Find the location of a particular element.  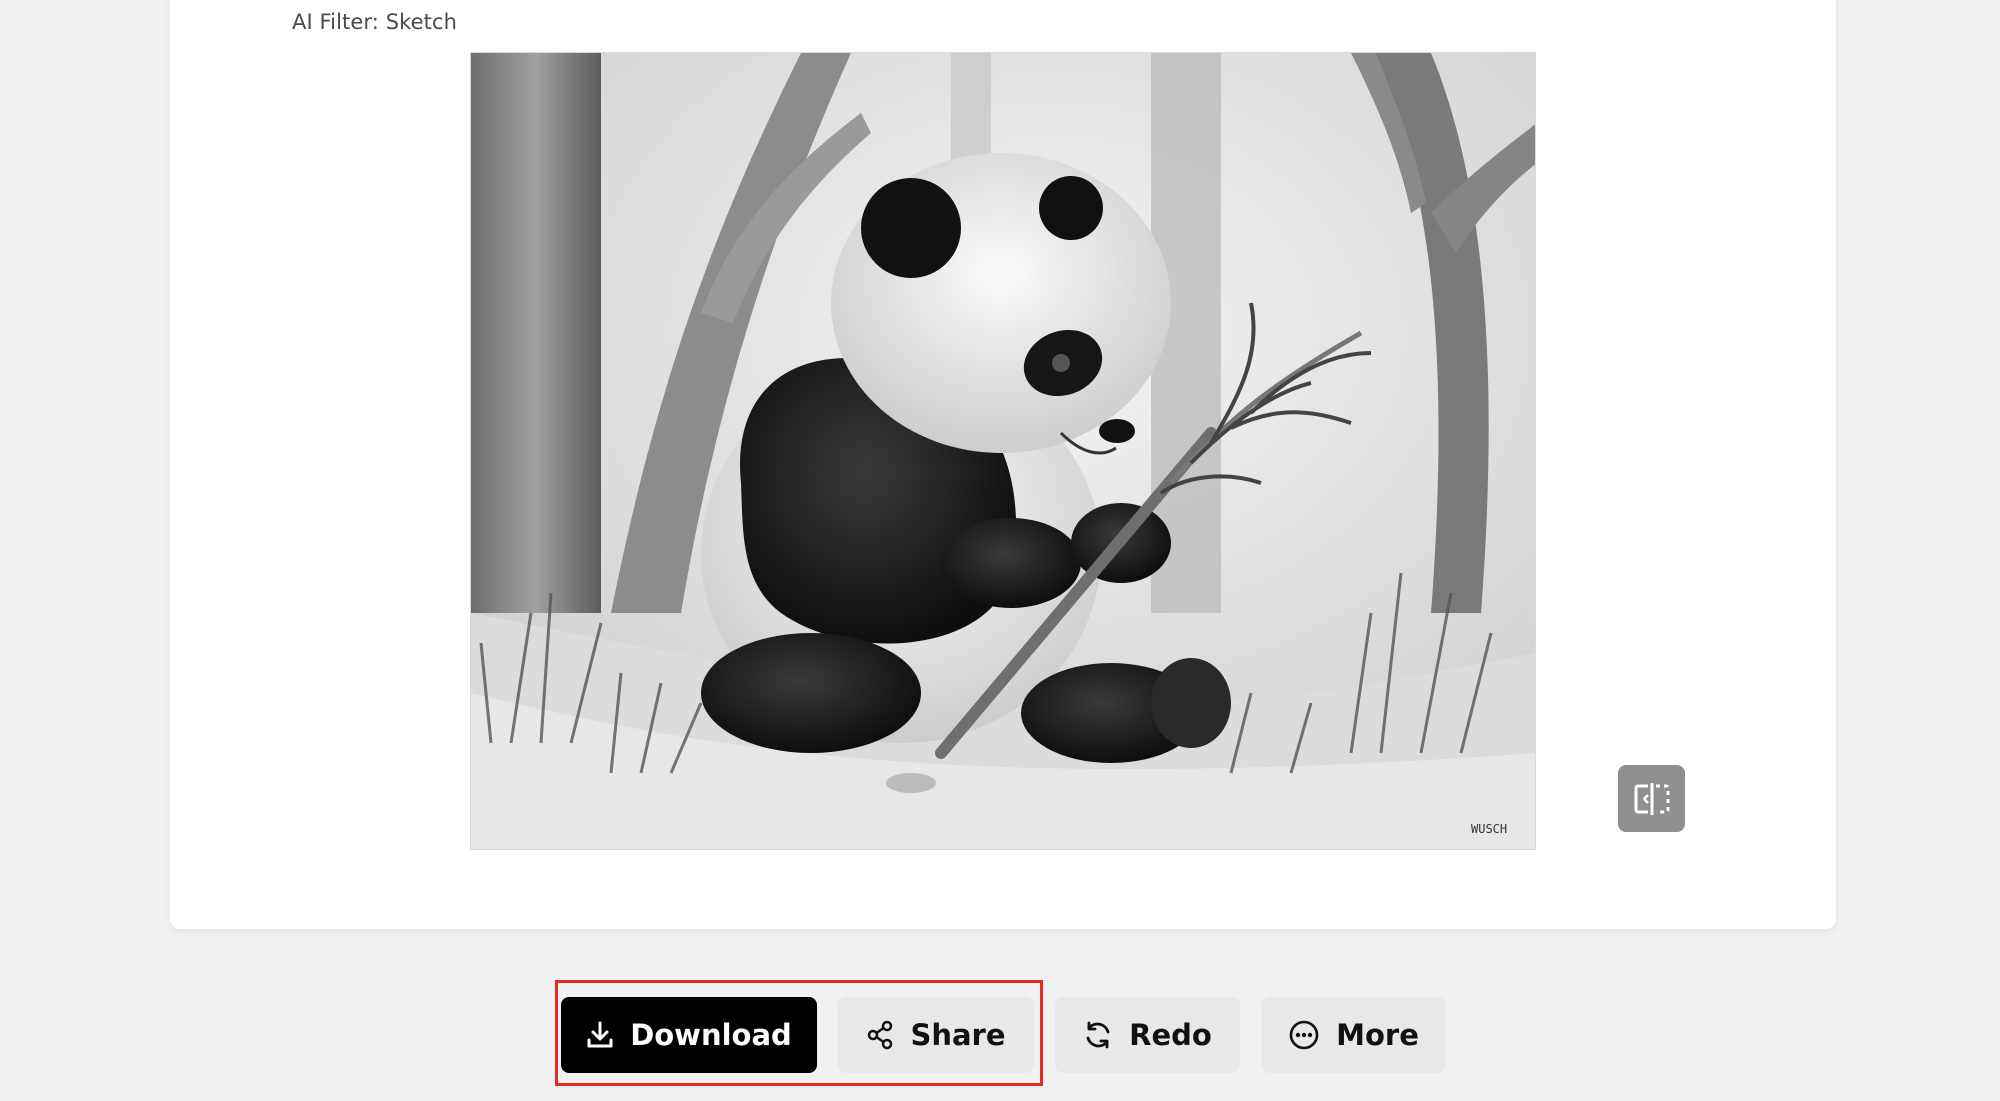

download-label: Download is located at coordinates (711, 1035).